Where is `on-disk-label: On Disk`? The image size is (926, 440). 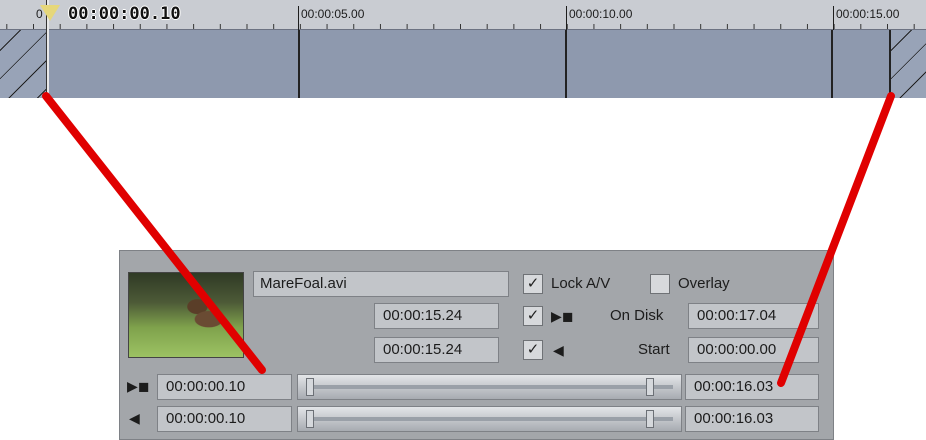
on-disk-label: On Disk is located at coordinates (637, 315).